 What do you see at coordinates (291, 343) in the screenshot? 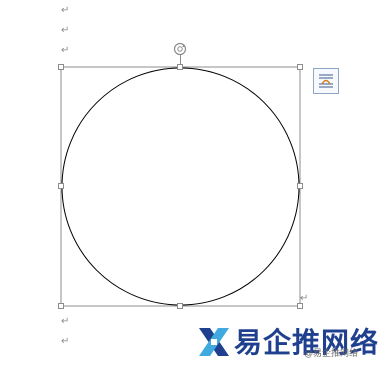
I see `watermark: 易企推网络 @易企推网络` at bounding box center [291, 343].